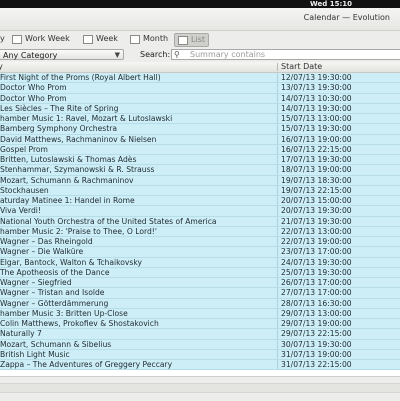 The width and height of the screenshot is (400, 401). What do you see at coordinates (200, 252) in the screenshot?
I see `table-row: Wagner – Die Walküre 23/07/13 17:00:00` at bounding box center [200, 252].